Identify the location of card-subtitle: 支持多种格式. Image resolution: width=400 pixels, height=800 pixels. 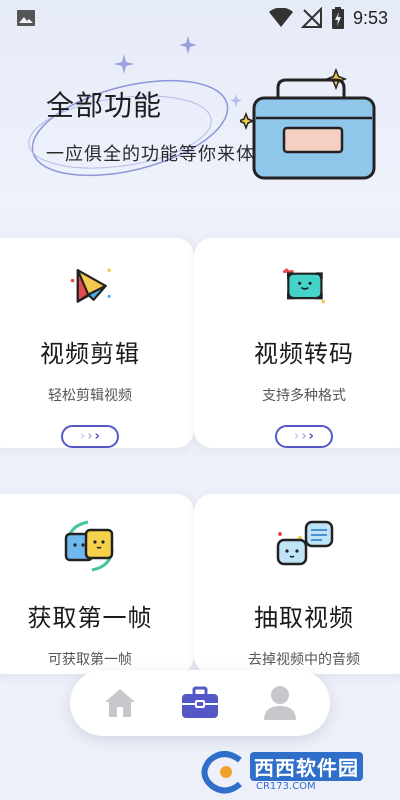
(304, 395).